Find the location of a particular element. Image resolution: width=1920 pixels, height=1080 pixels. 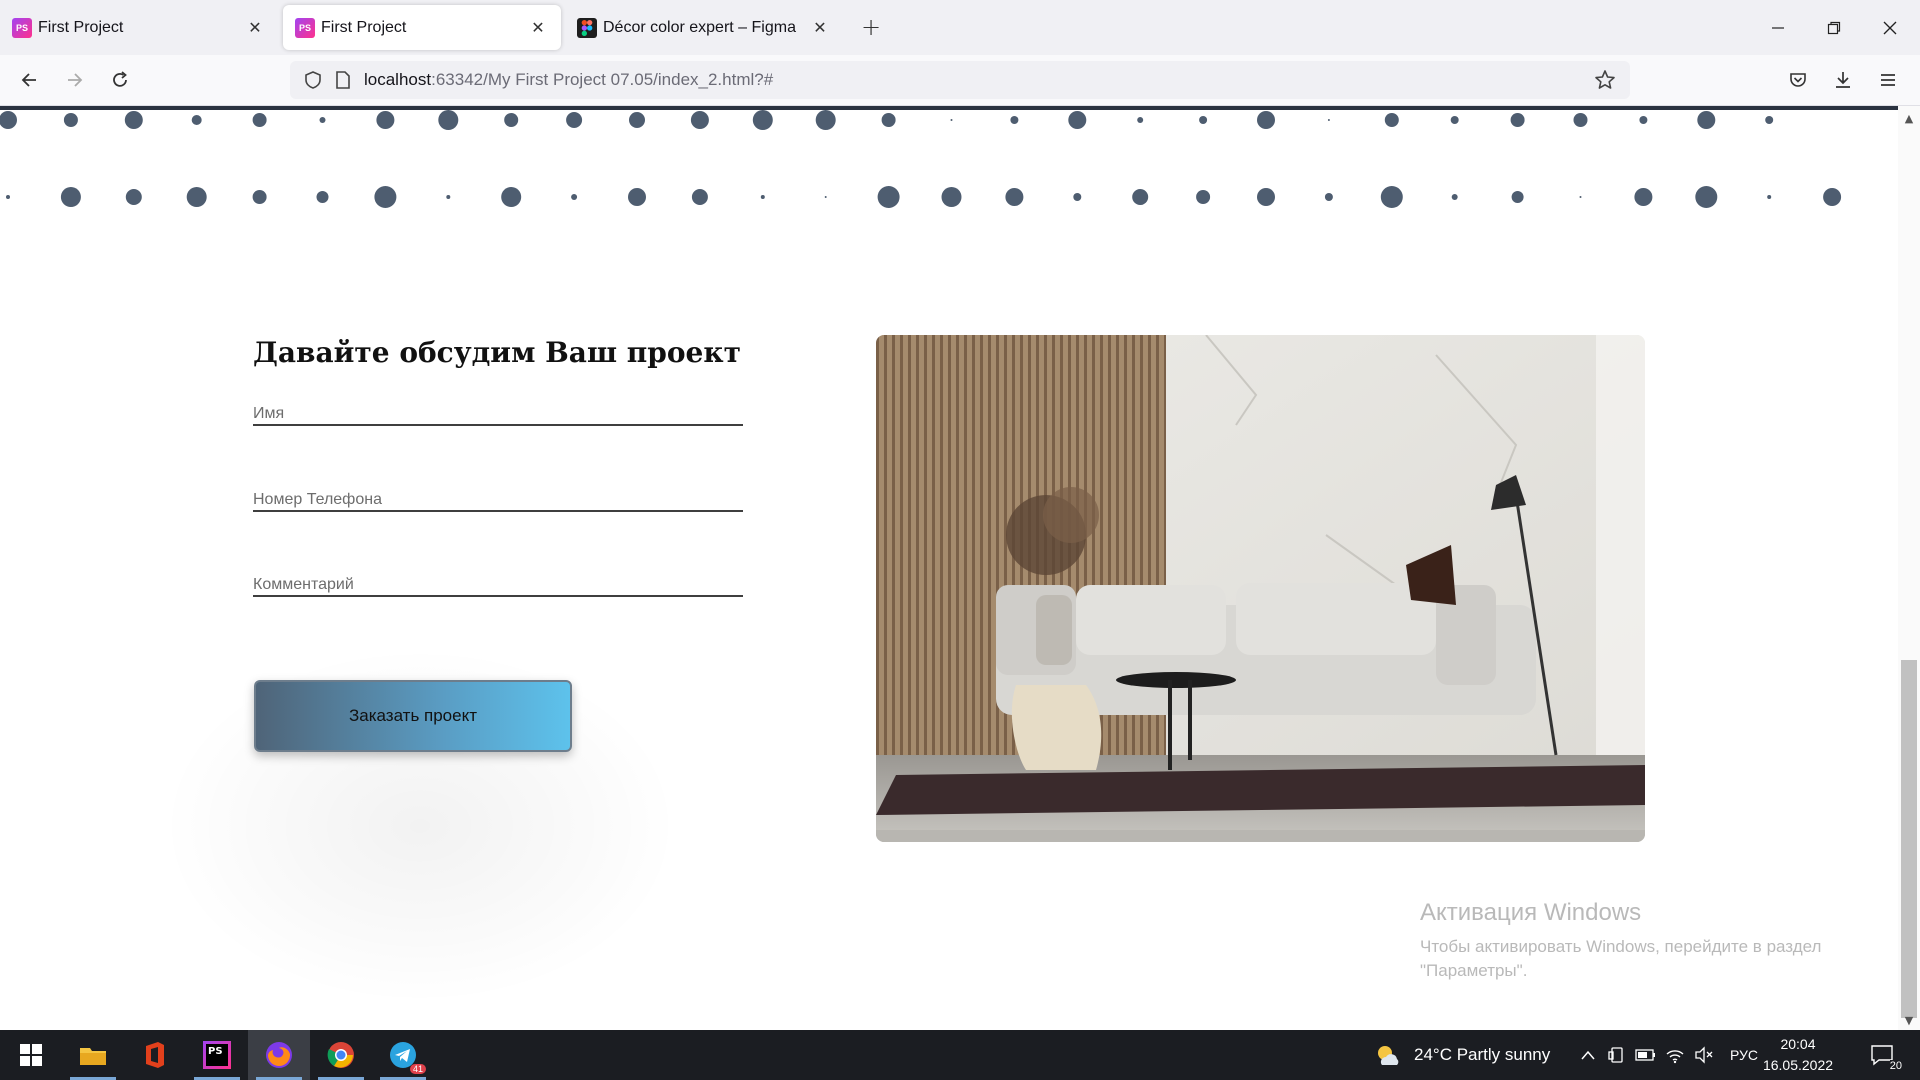

volume-muted-icon is located at coordinates (1704, 1055).